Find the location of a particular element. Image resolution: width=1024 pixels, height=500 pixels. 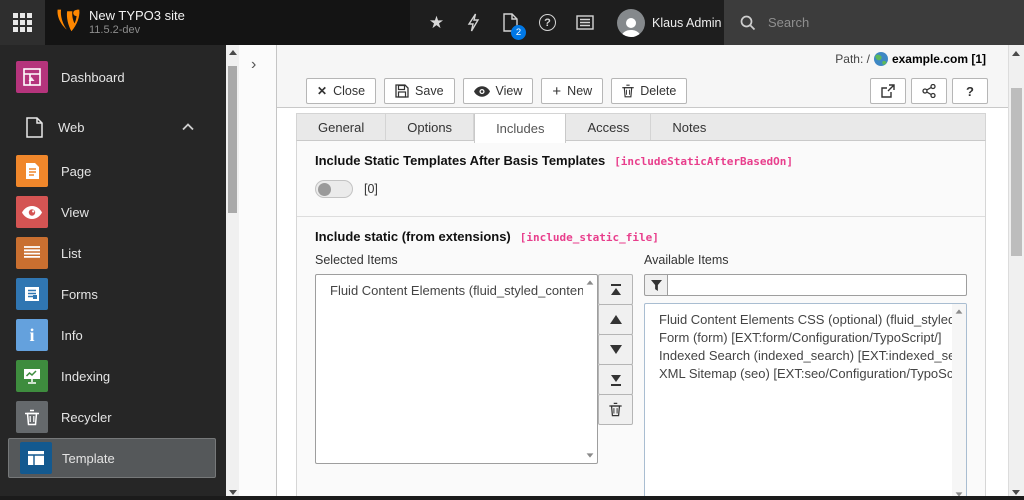

doc-action-buttons: ? is located at coordinates (929, 91).